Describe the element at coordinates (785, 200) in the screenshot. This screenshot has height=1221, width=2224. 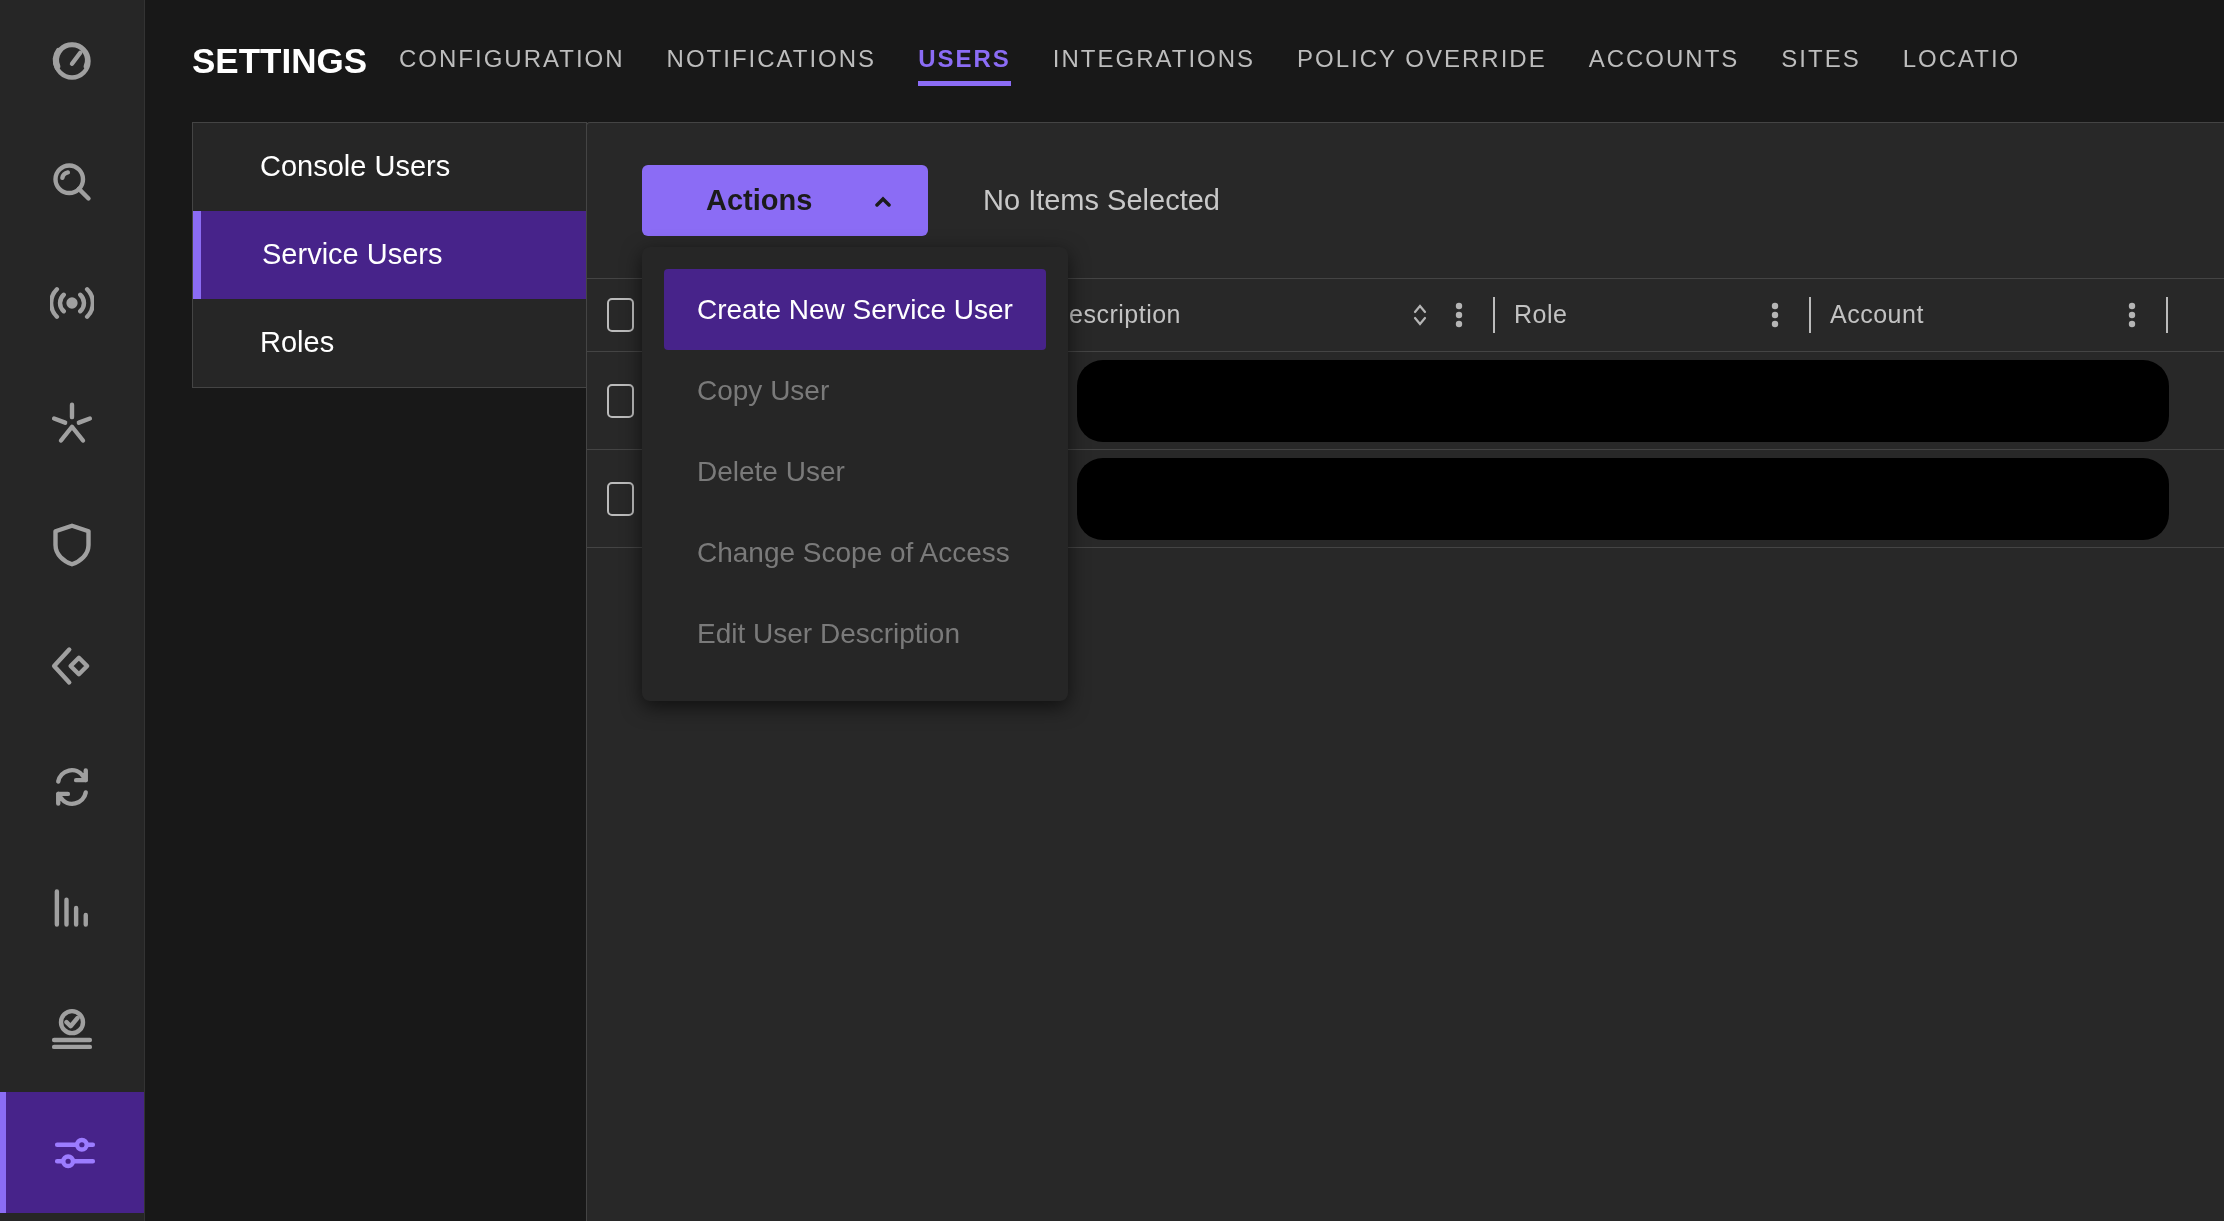
I see `actions-button: Actions` at that location.